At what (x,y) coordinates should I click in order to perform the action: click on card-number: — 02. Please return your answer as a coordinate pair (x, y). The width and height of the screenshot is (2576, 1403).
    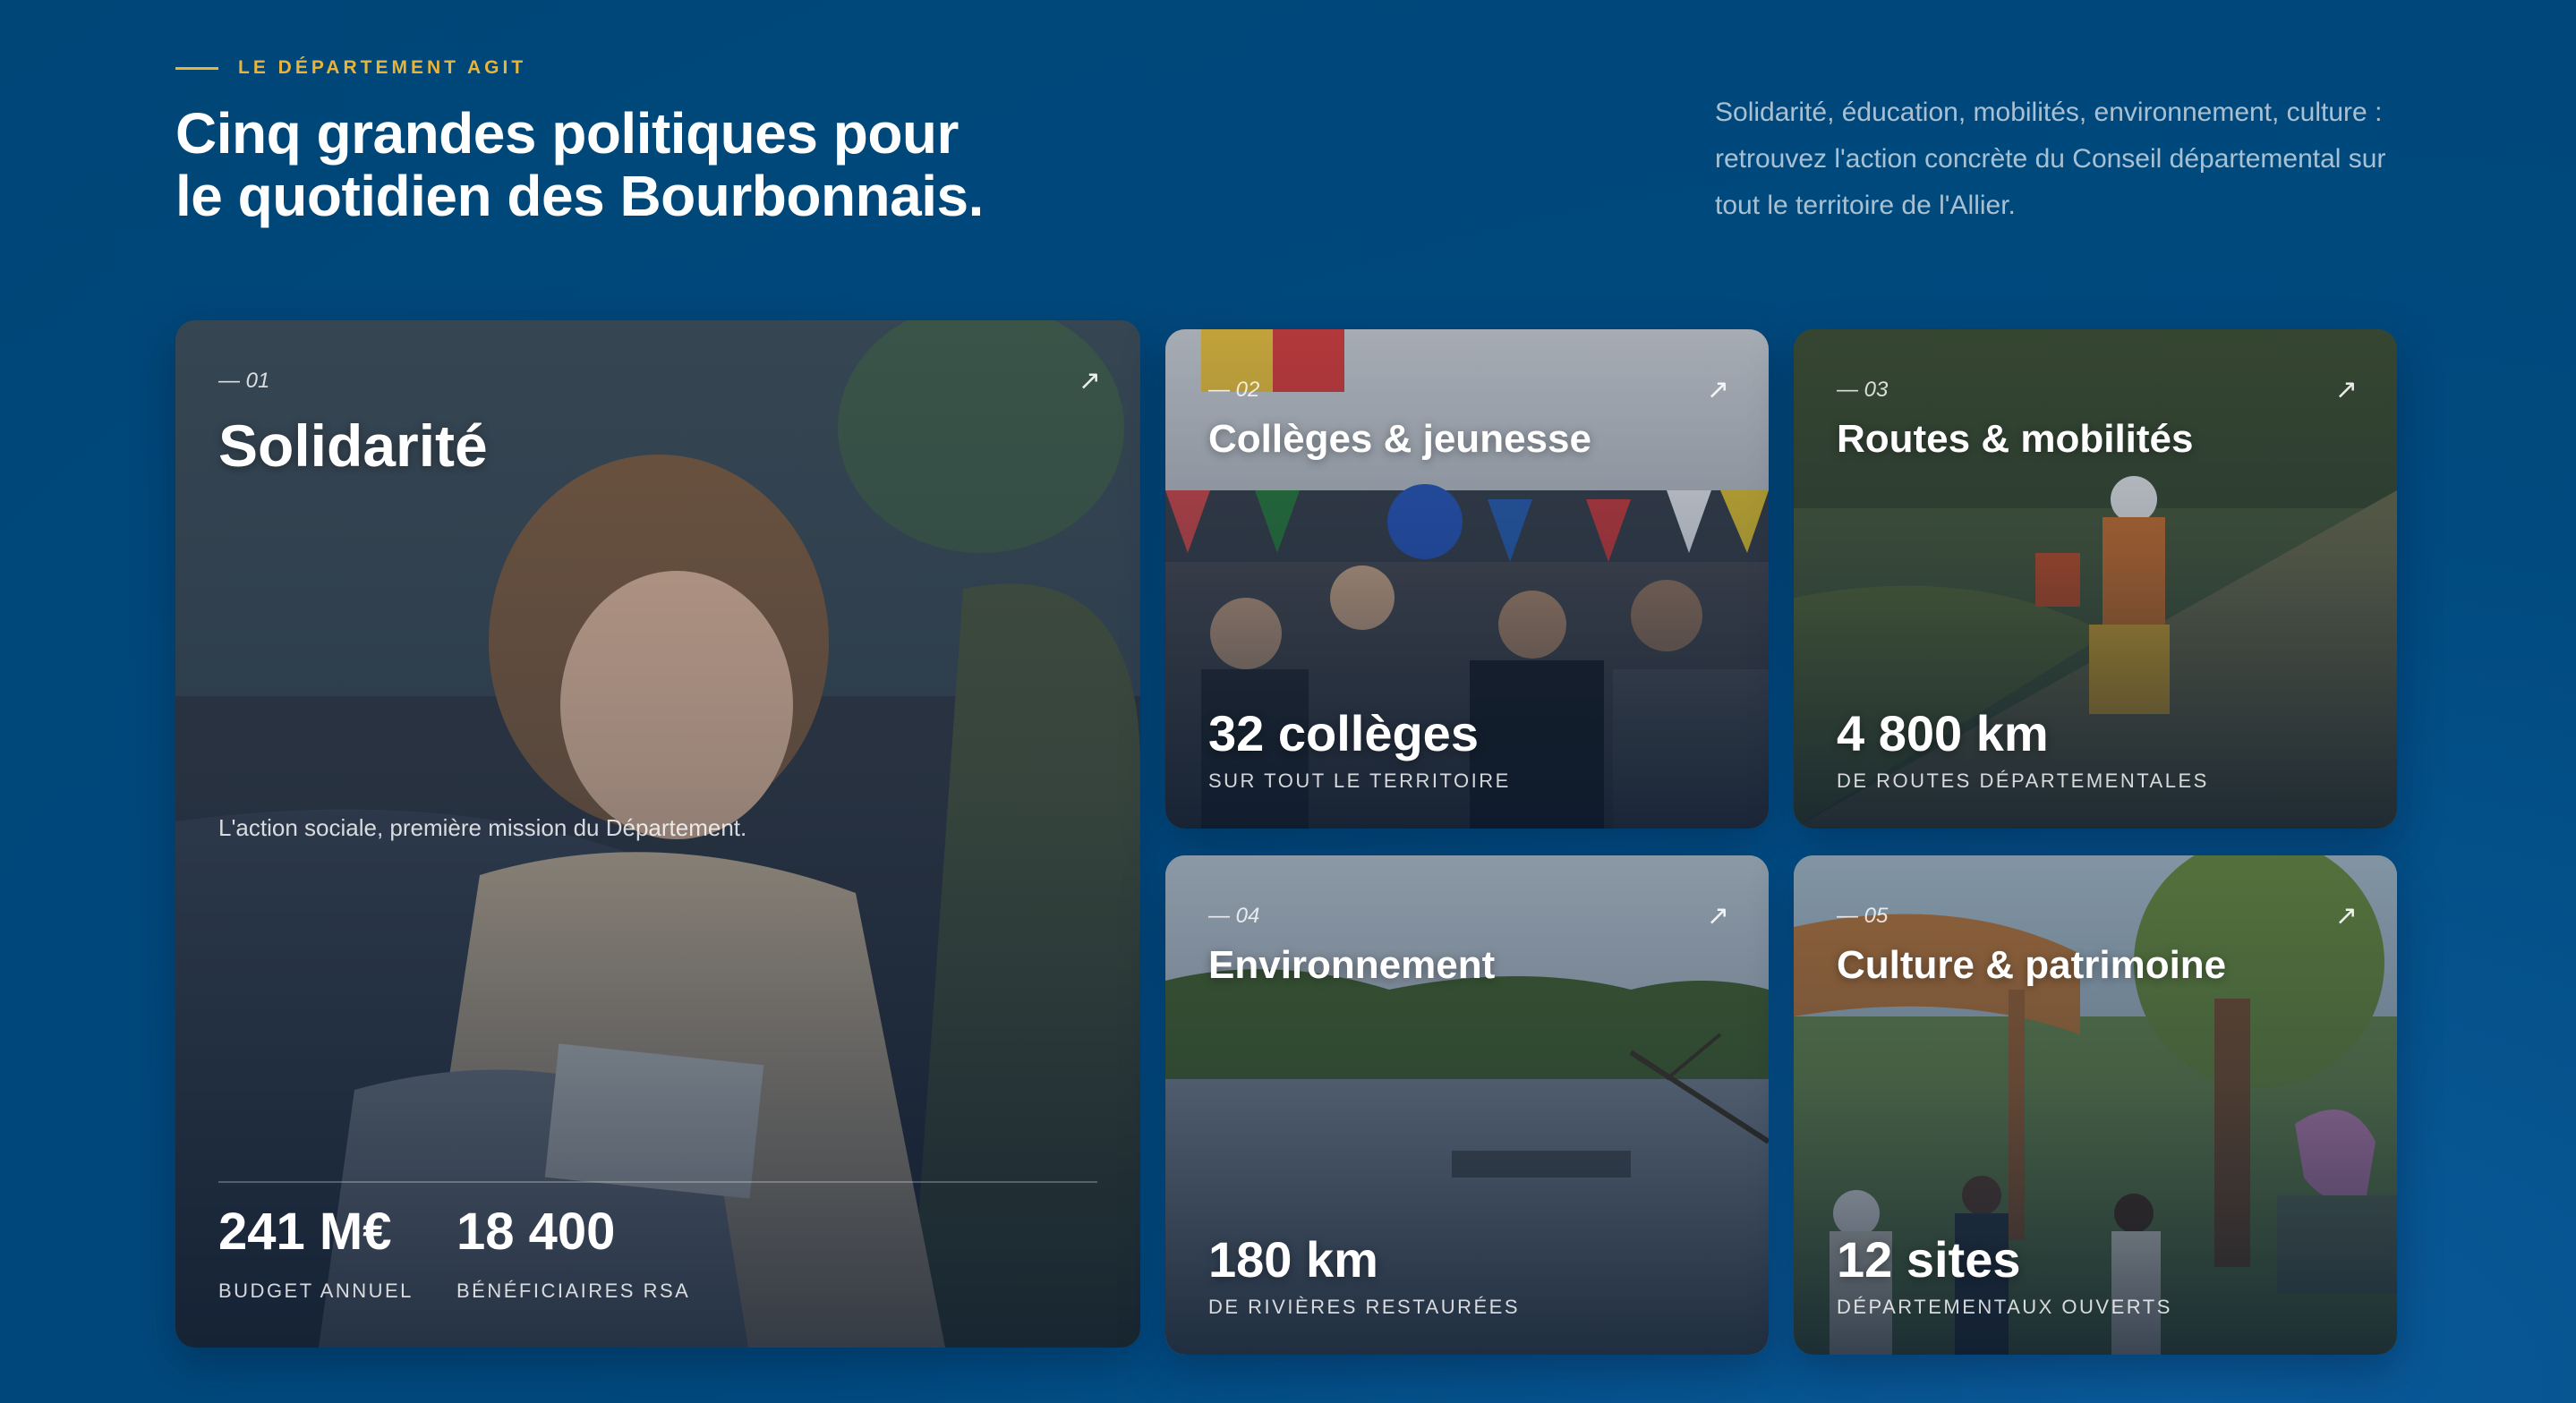
    Looking at the image, I should click on (1234, 390).